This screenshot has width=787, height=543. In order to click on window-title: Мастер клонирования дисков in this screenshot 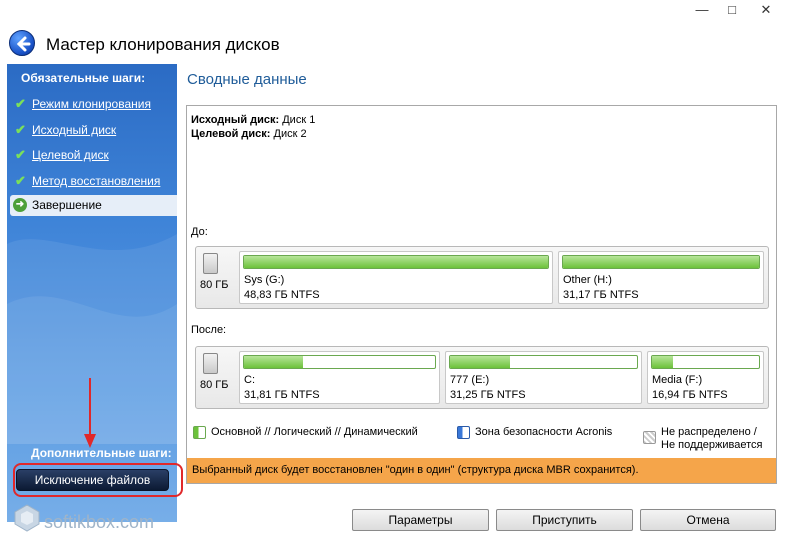, I will do `click(163, 44)`.